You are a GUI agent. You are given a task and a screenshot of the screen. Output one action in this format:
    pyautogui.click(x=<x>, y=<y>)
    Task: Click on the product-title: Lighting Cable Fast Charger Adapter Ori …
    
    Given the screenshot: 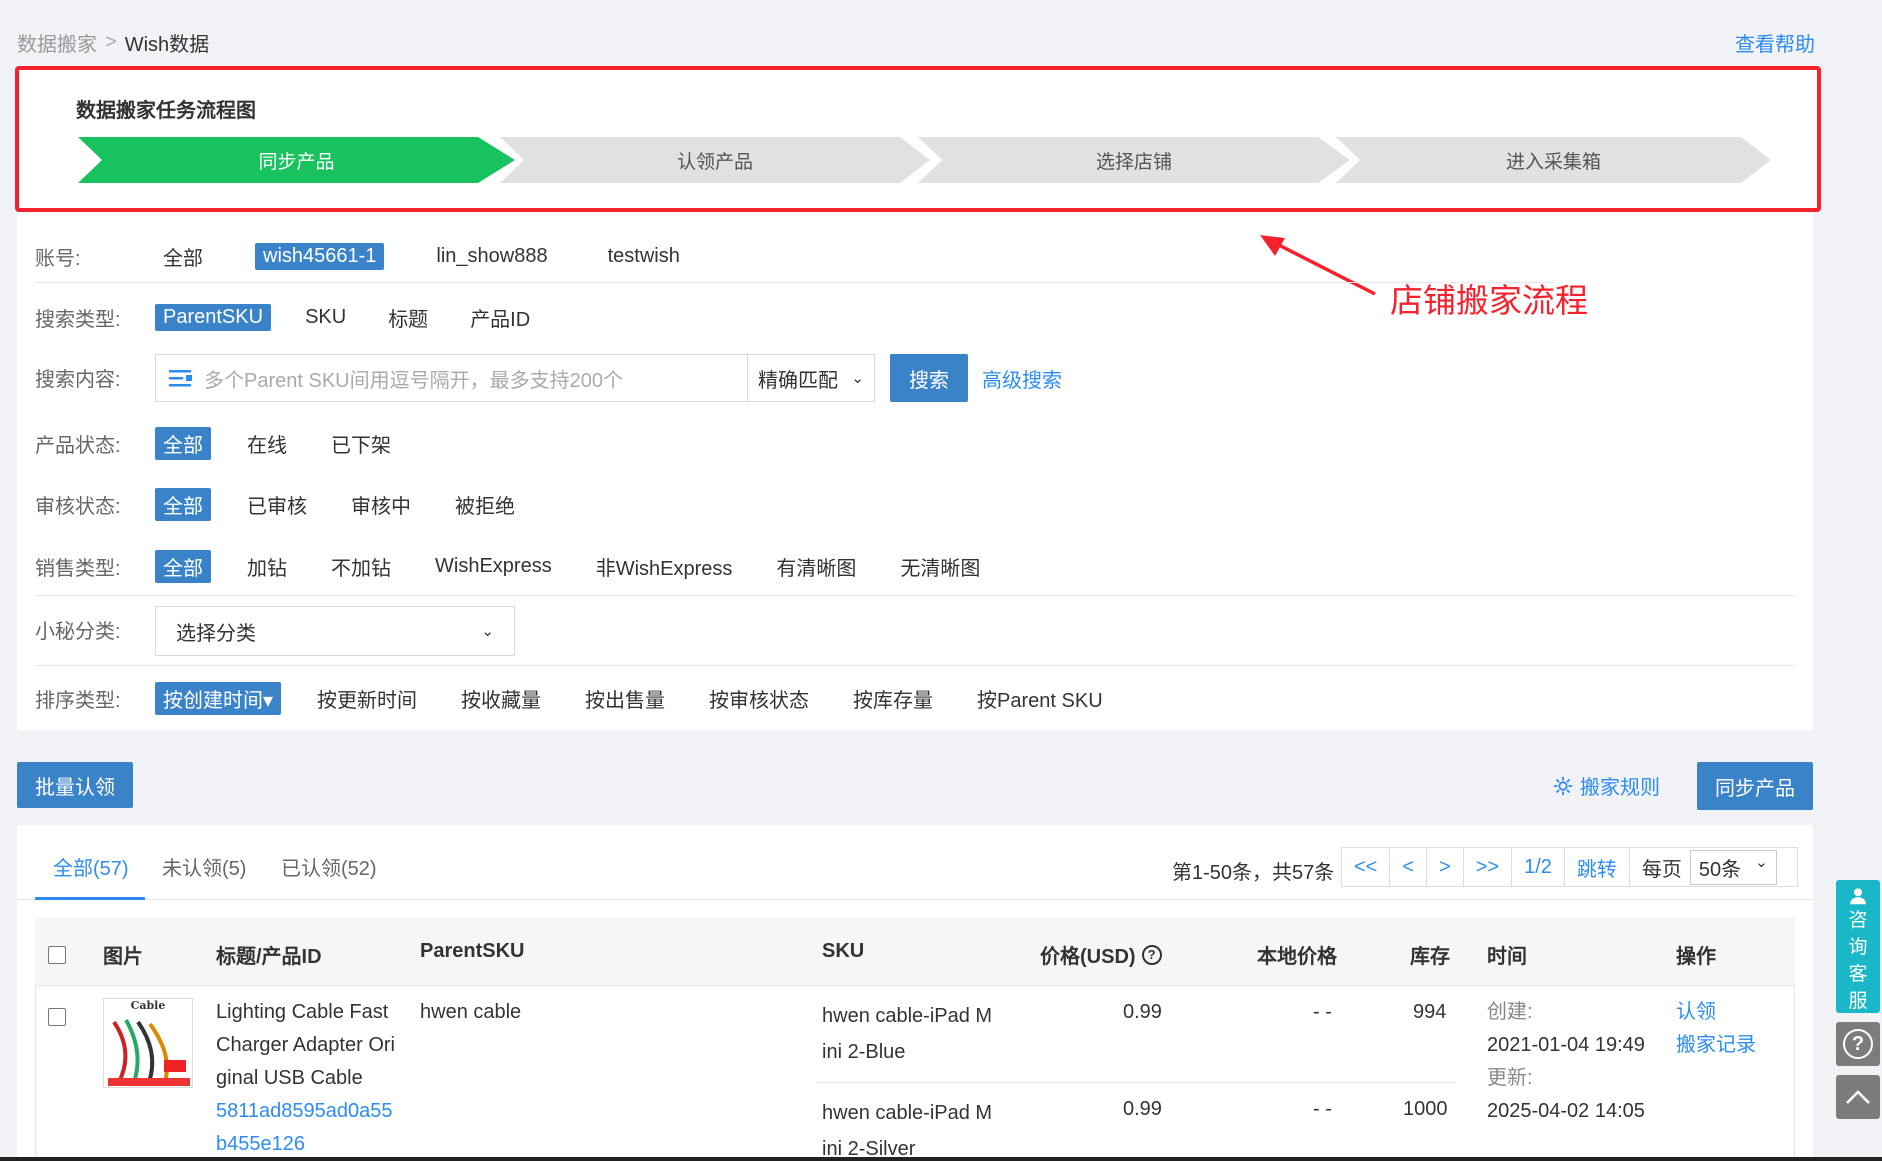 What is the action you would take?
    pyautogui.click(x=305, y=1078)
    